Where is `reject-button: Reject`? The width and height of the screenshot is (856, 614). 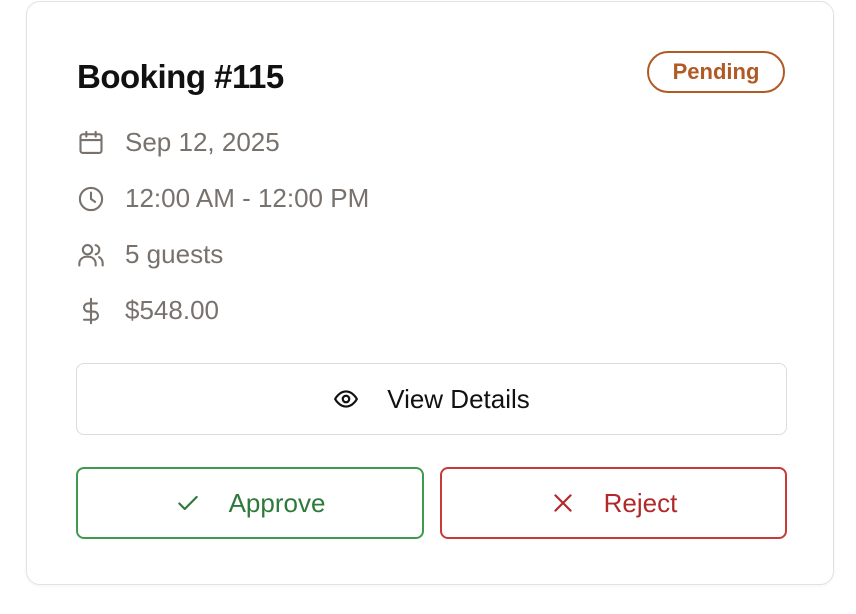 reject-button: Reject is located at coordinates (613, 503).